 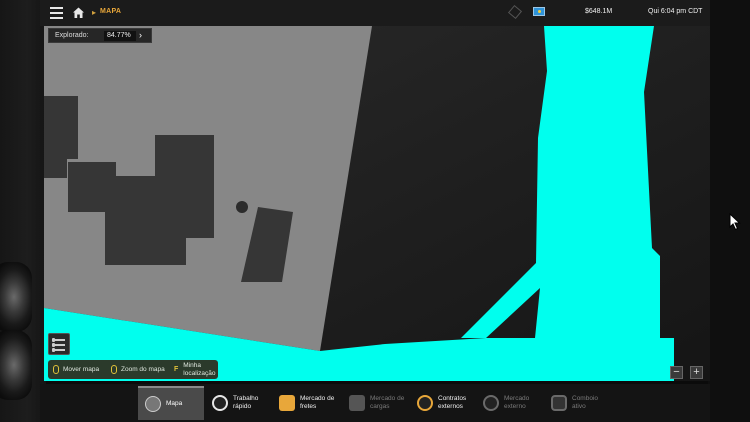 I want to click on game-clock: Qui 6:04 pm CDT, so click(x=675, y=11).